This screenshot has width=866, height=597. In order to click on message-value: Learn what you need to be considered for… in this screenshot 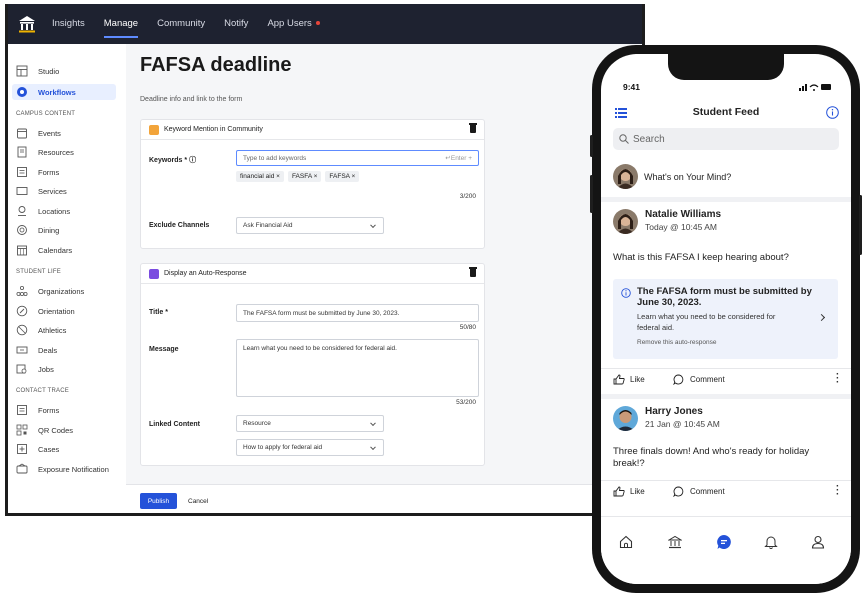, I will do `click(320, 348)`.